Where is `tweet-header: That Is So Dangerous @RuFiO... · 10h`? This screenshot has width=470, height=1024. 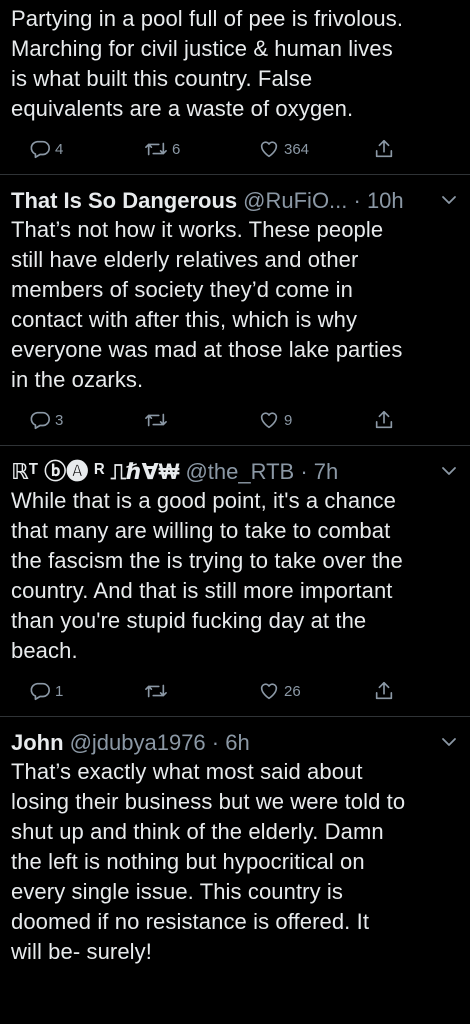
tweet-header: That Is So Dangerous @RuFiO... · 10h is located at coordinates (235, 201).